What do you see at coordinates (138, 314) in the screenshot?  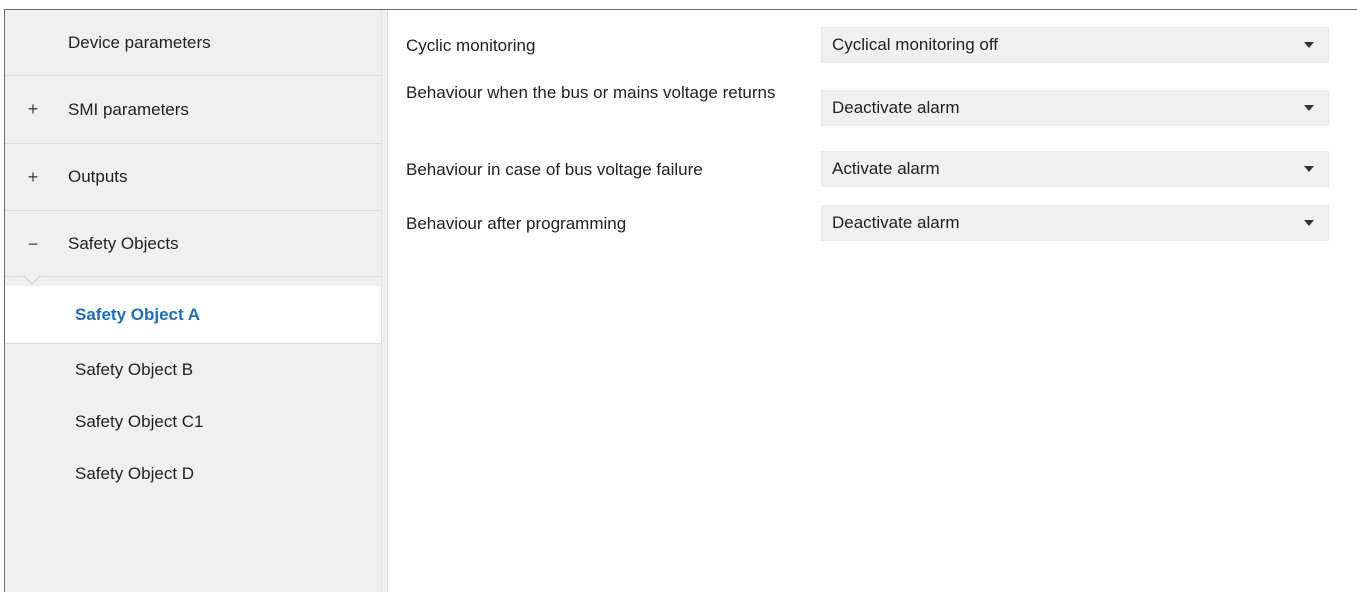 I see `nav-item-label: Safety Object A` at bounding box center [138, 314].